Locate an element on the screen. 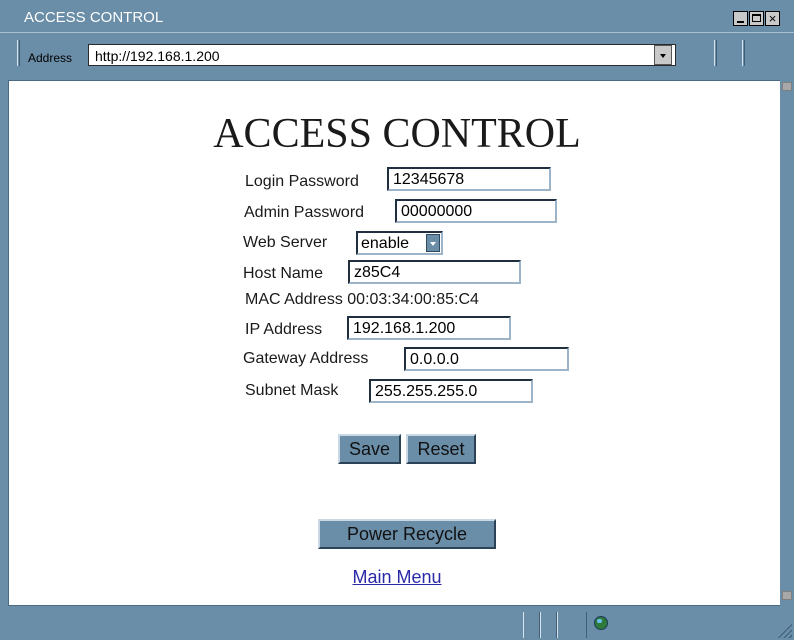 The height and width of the screenshot is (640, 794). host-name-label: Host Name is located at coordinates (283, 273).